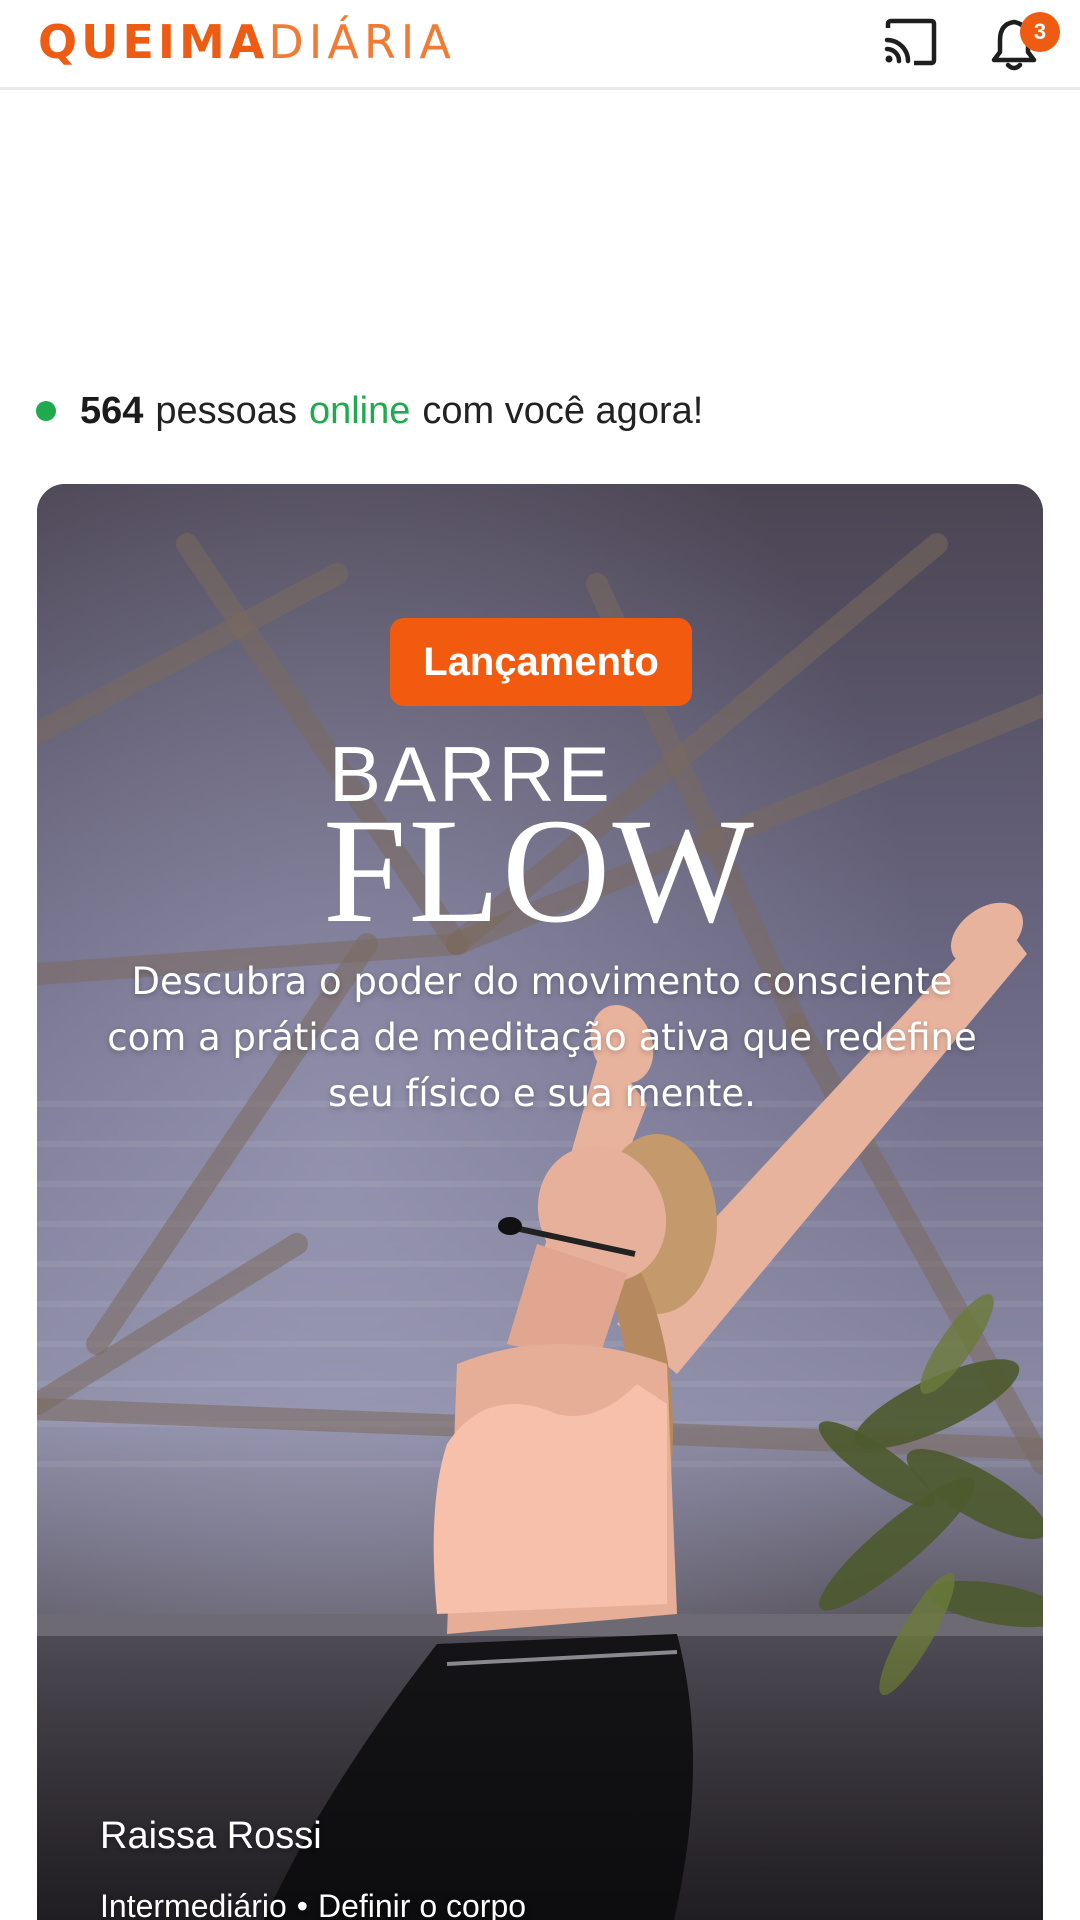 This screenshot has height=1920, width=1080. What do you see at coordinates (211, 1836) in the screenshot?
I see `instructor-name: Raissa Rossi` at bounding box center [211, 1836].